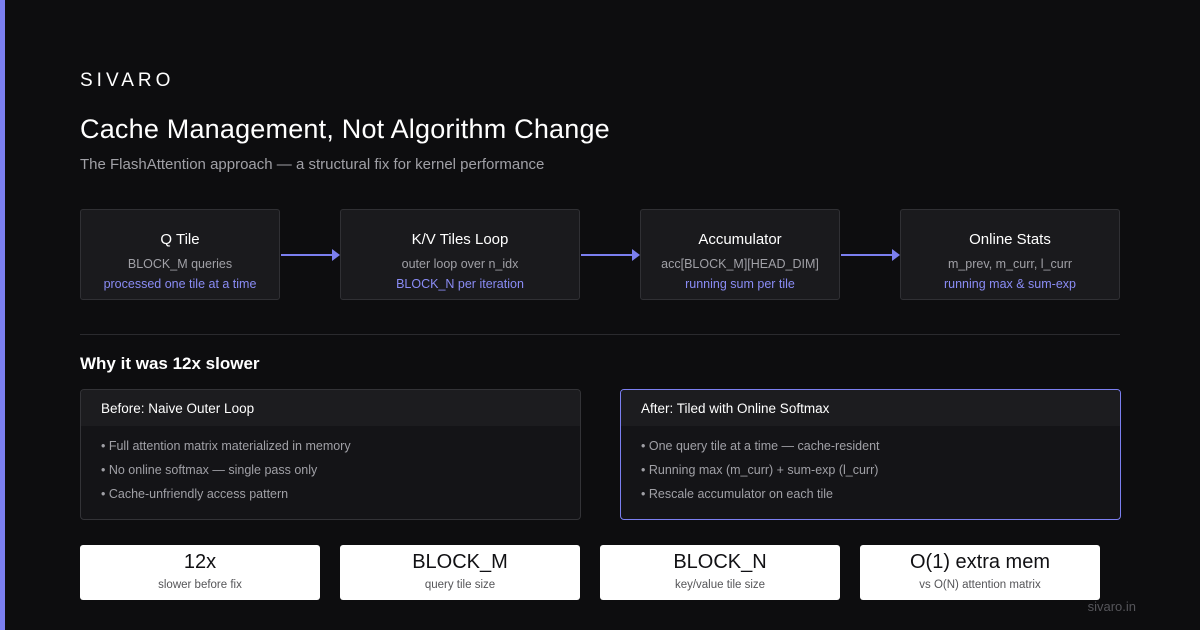 This screenshot has width=1200, height=630. Describe the element at coordinates (460, 284) in the screenshot. I see `flow-box-note: BLOCK_N per iteration` at that location.